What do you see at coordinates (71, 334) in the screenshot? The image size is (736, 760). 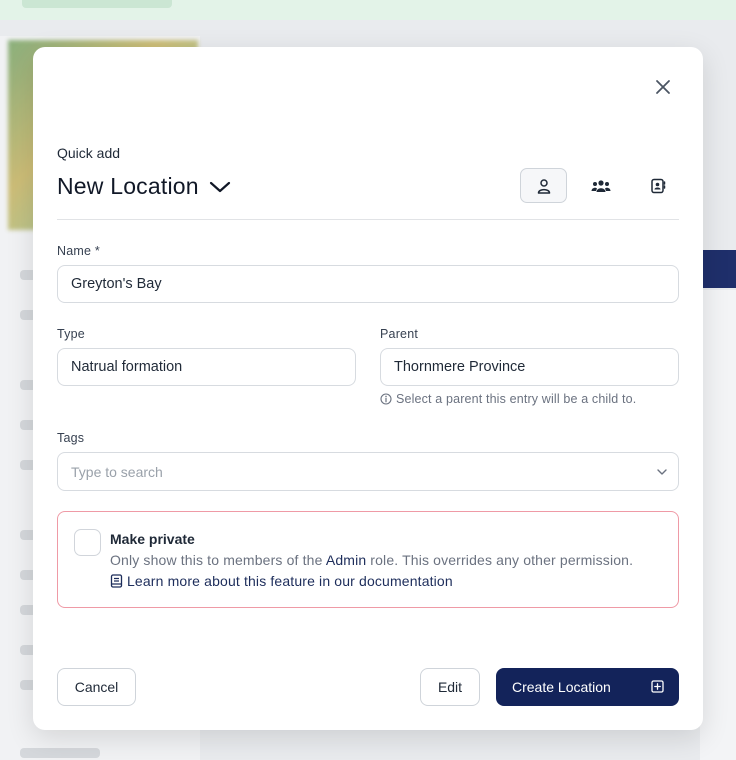 I see `type-label: Type` at bounding box center [71, 334].